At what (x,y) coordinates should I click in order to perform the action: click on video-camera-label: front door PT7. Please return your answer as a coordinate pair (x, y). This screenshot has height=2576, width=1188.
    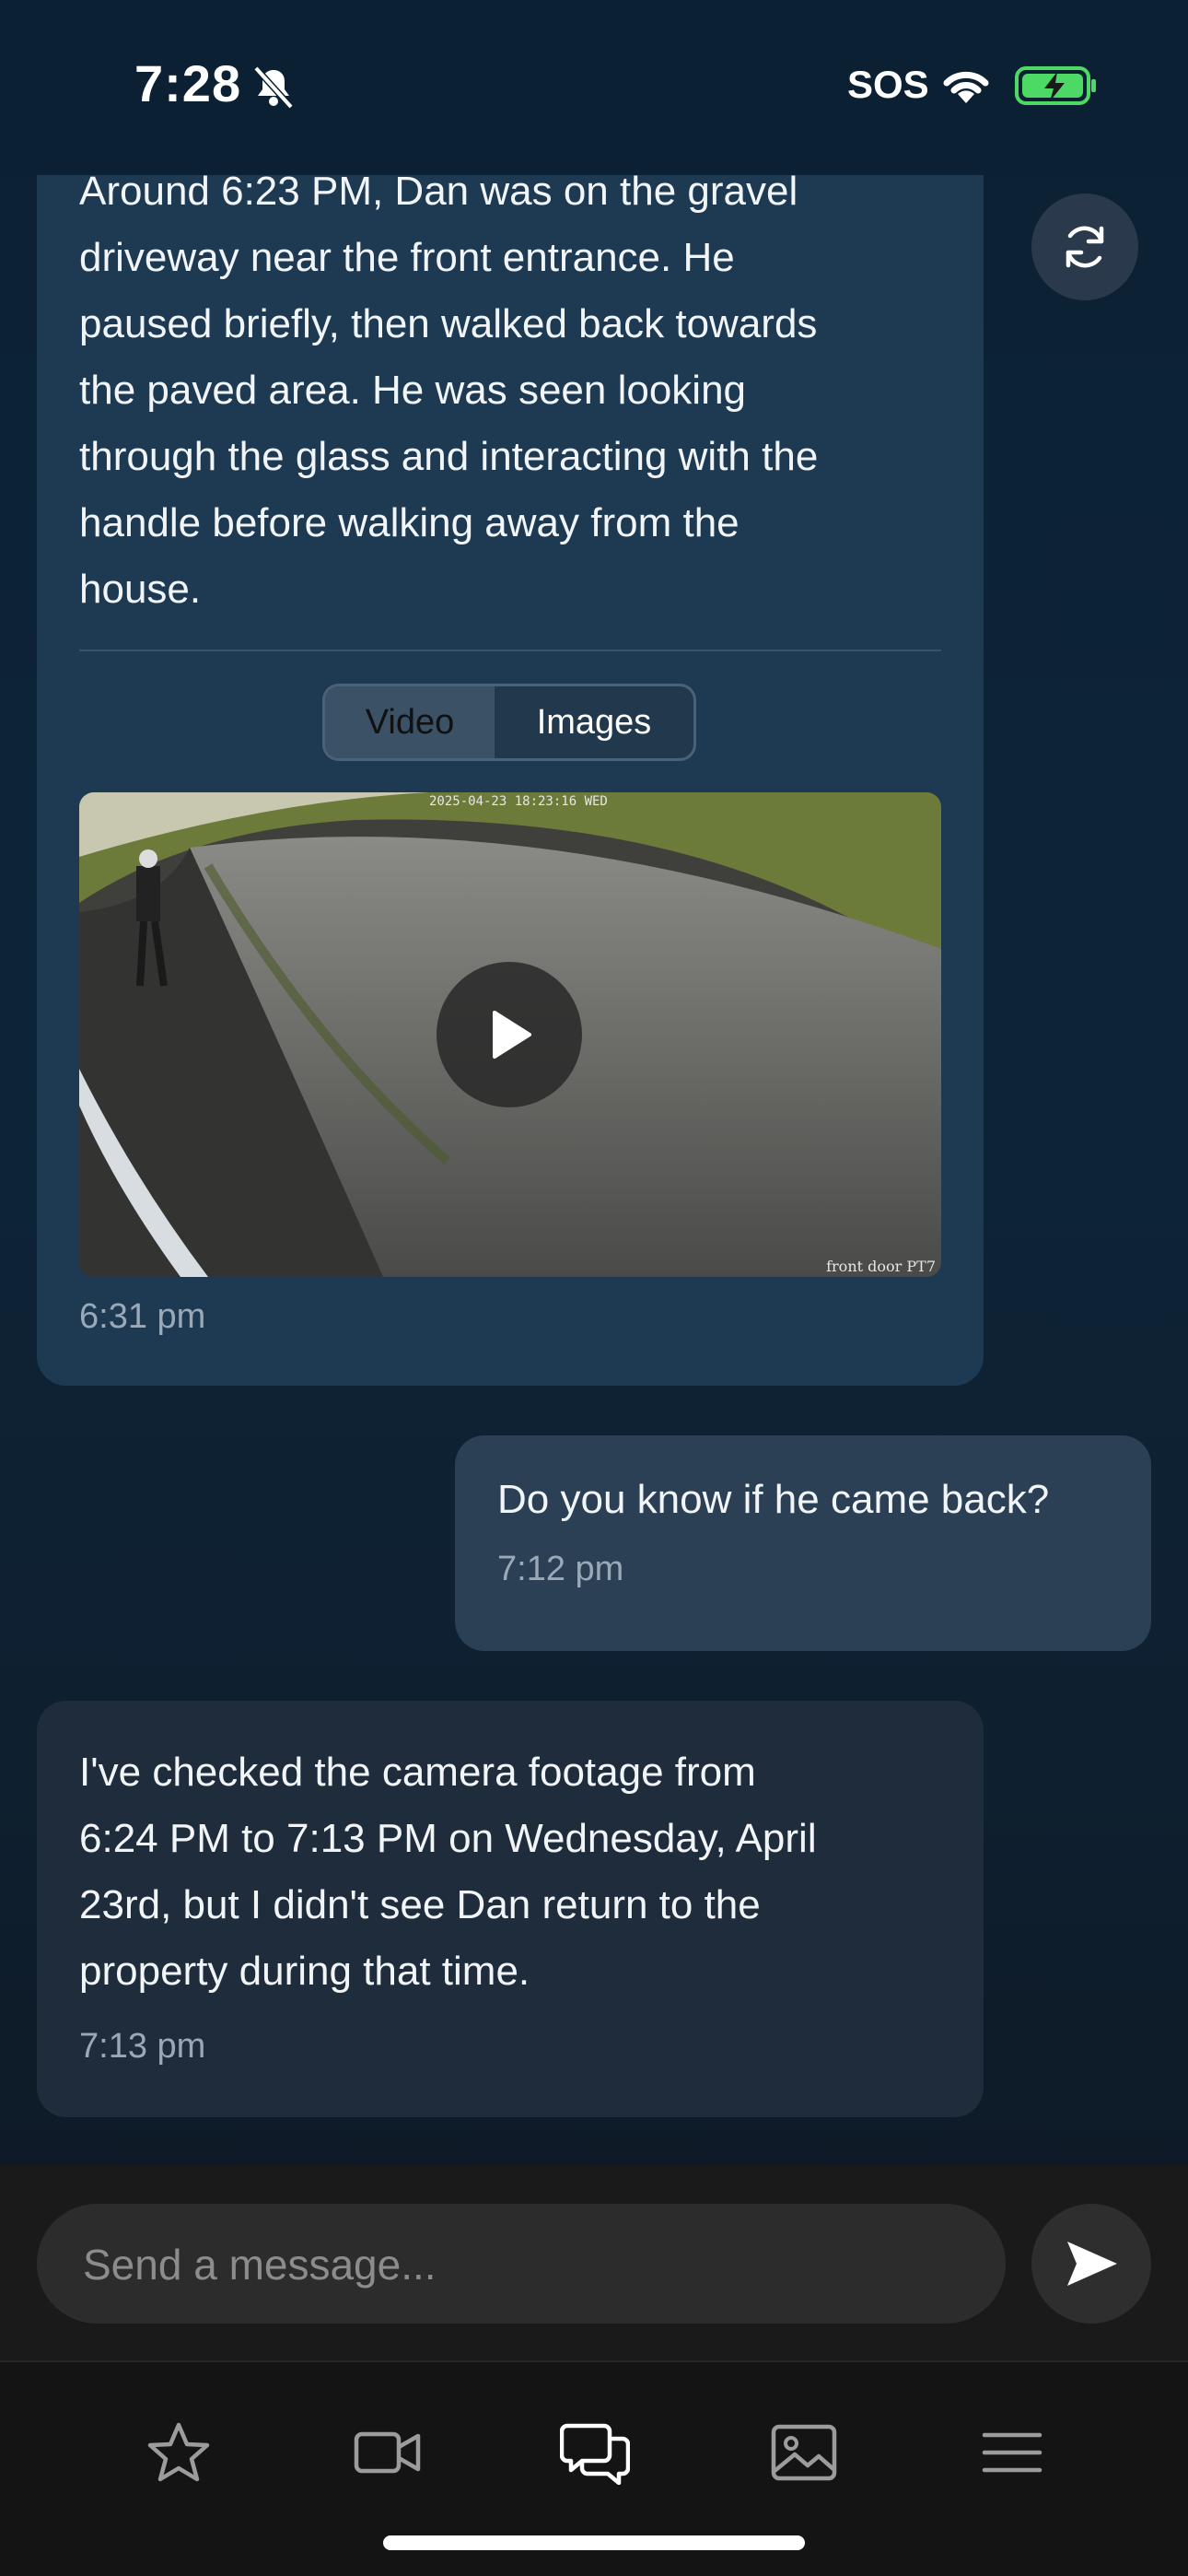
    Looking at the image, I should click on (881, 1266).